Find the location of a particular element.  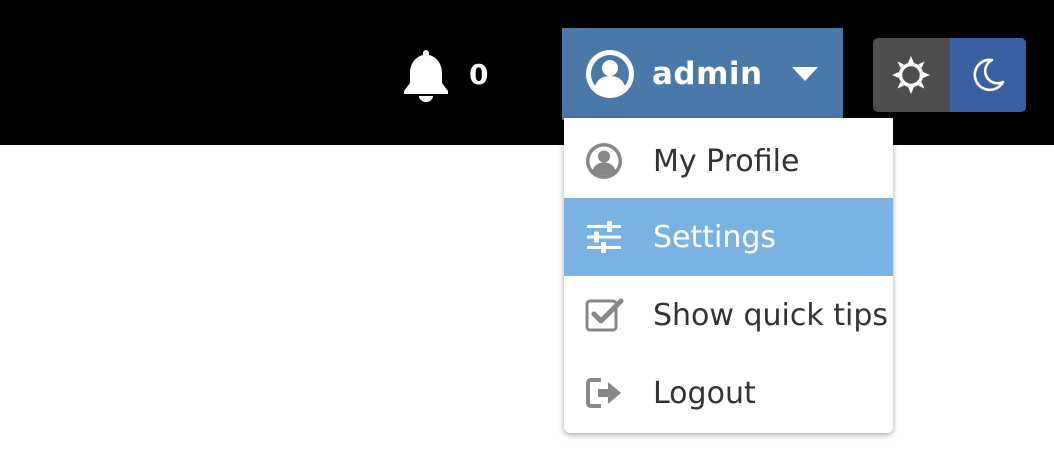

username-label: admin is located at coordinates (707, 74).